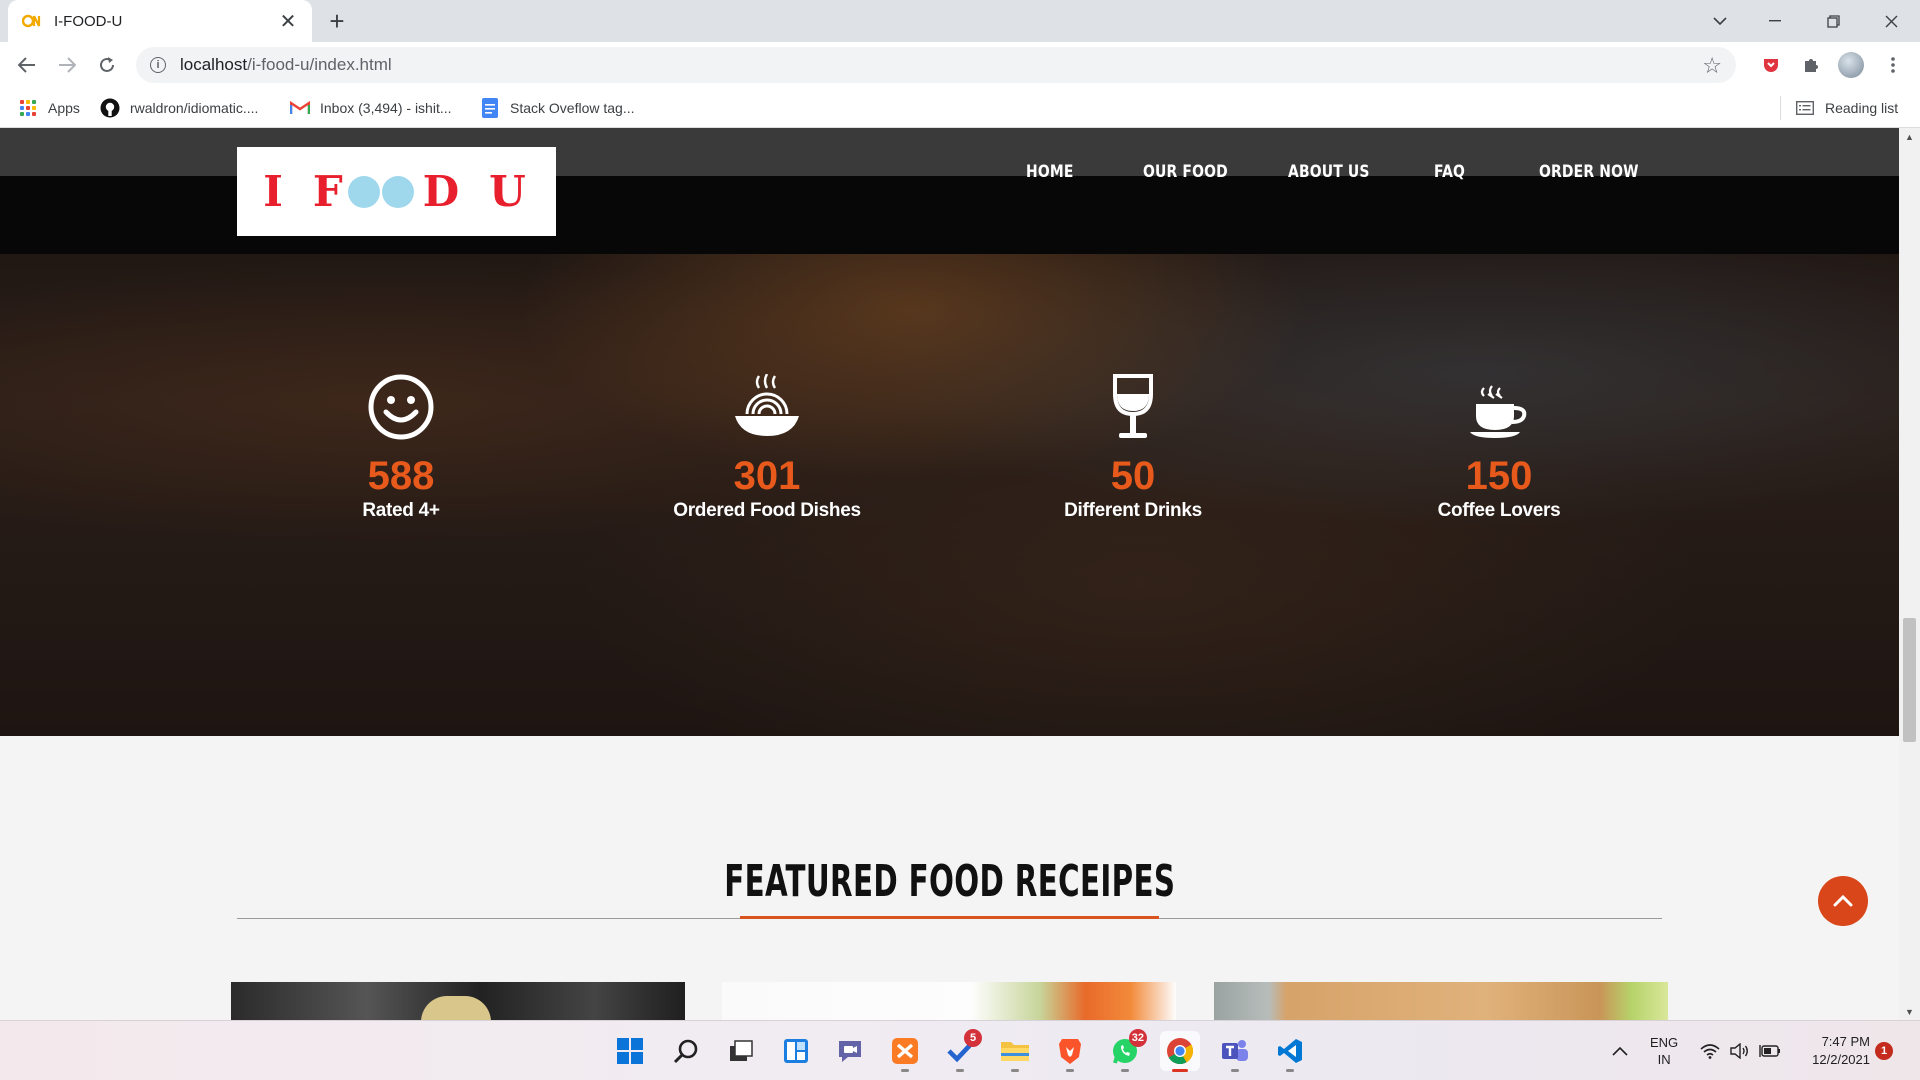  What do you see at coordinates (1909, 574) in the screenshot?
I see `page-scrollbar: ▲ ▼` at bounding box center [1909, 574].